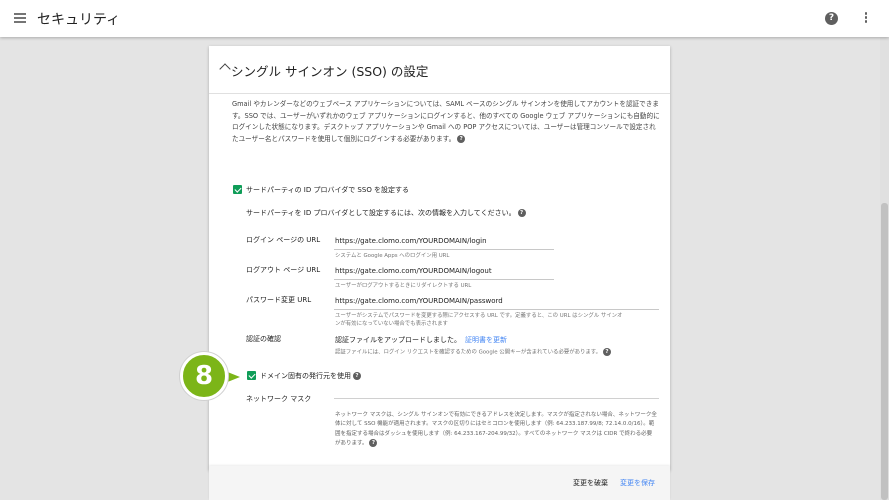  What do you see at coordinates (496, 309) in the screenshot?
I see `password-url-underline` at bounding box center [496, 309].